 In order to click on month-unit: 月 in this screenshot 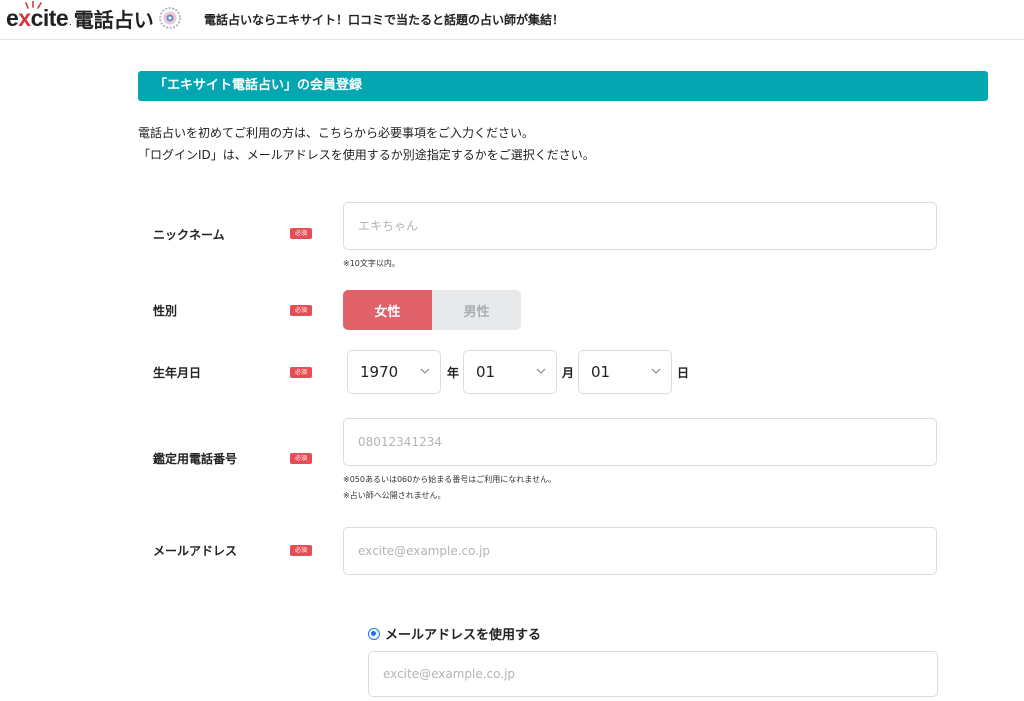, I will do `click(568, 373)`.